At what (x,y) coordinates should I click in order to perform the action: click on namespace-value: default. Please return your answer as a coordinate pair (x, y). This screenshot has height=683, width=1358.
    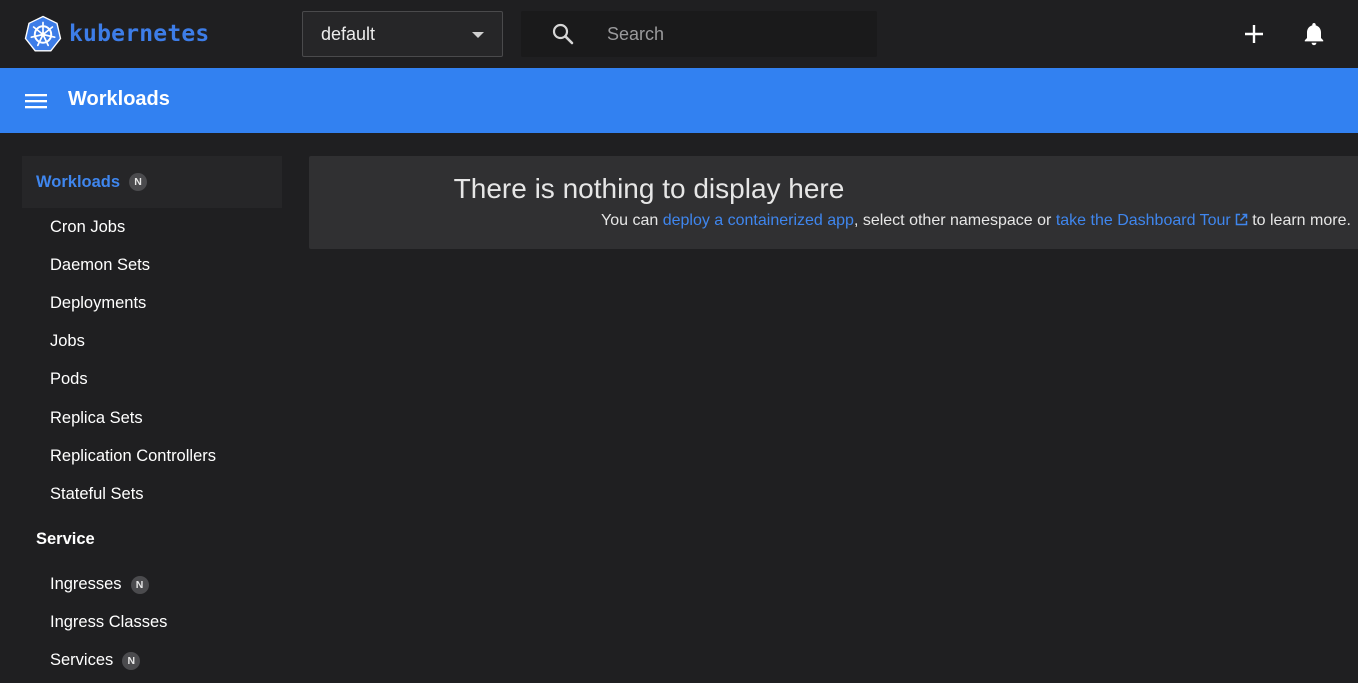
    Looking at the image, I should click on (348, 33).